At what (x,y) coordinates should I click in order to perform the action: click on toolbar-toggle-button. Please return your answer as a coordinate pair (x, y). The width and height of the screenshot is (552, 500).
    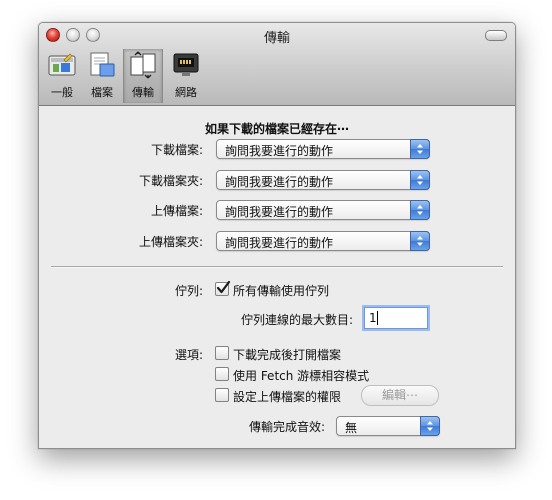
    Looking at the image, I should click on (496, 35).